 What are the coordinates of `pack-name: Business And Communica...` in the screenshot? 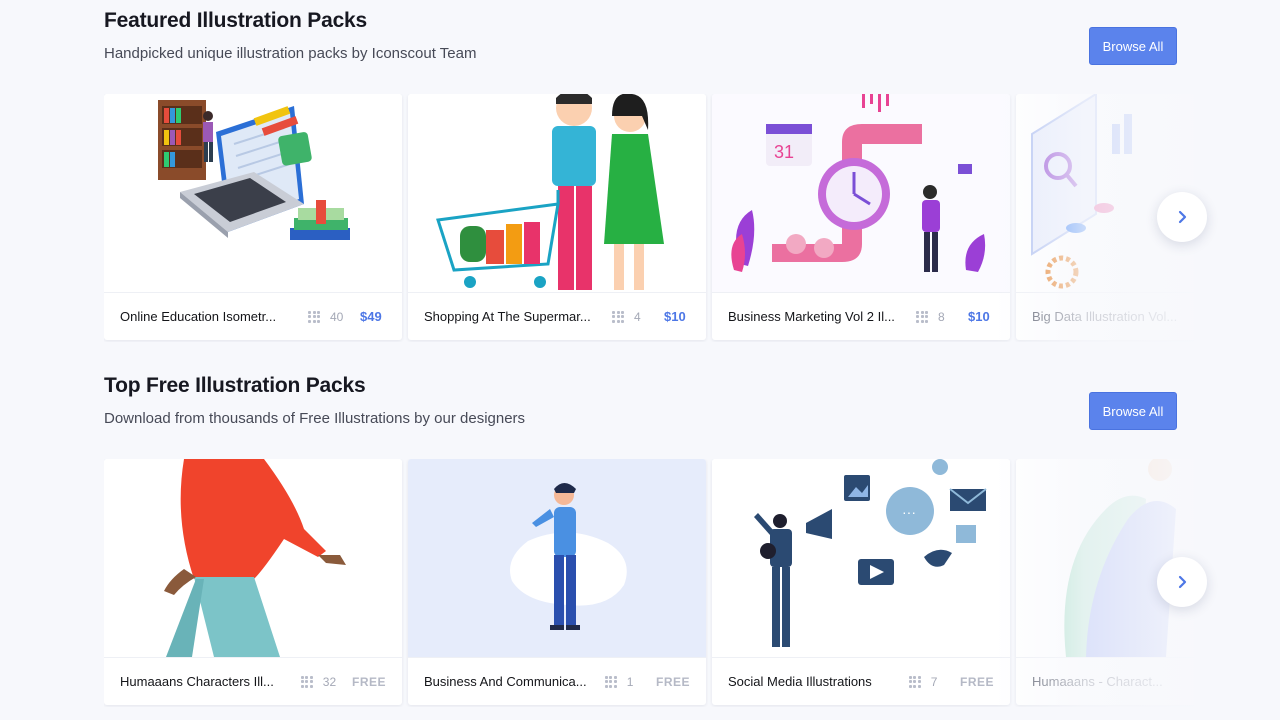 It's located at (510, 681).